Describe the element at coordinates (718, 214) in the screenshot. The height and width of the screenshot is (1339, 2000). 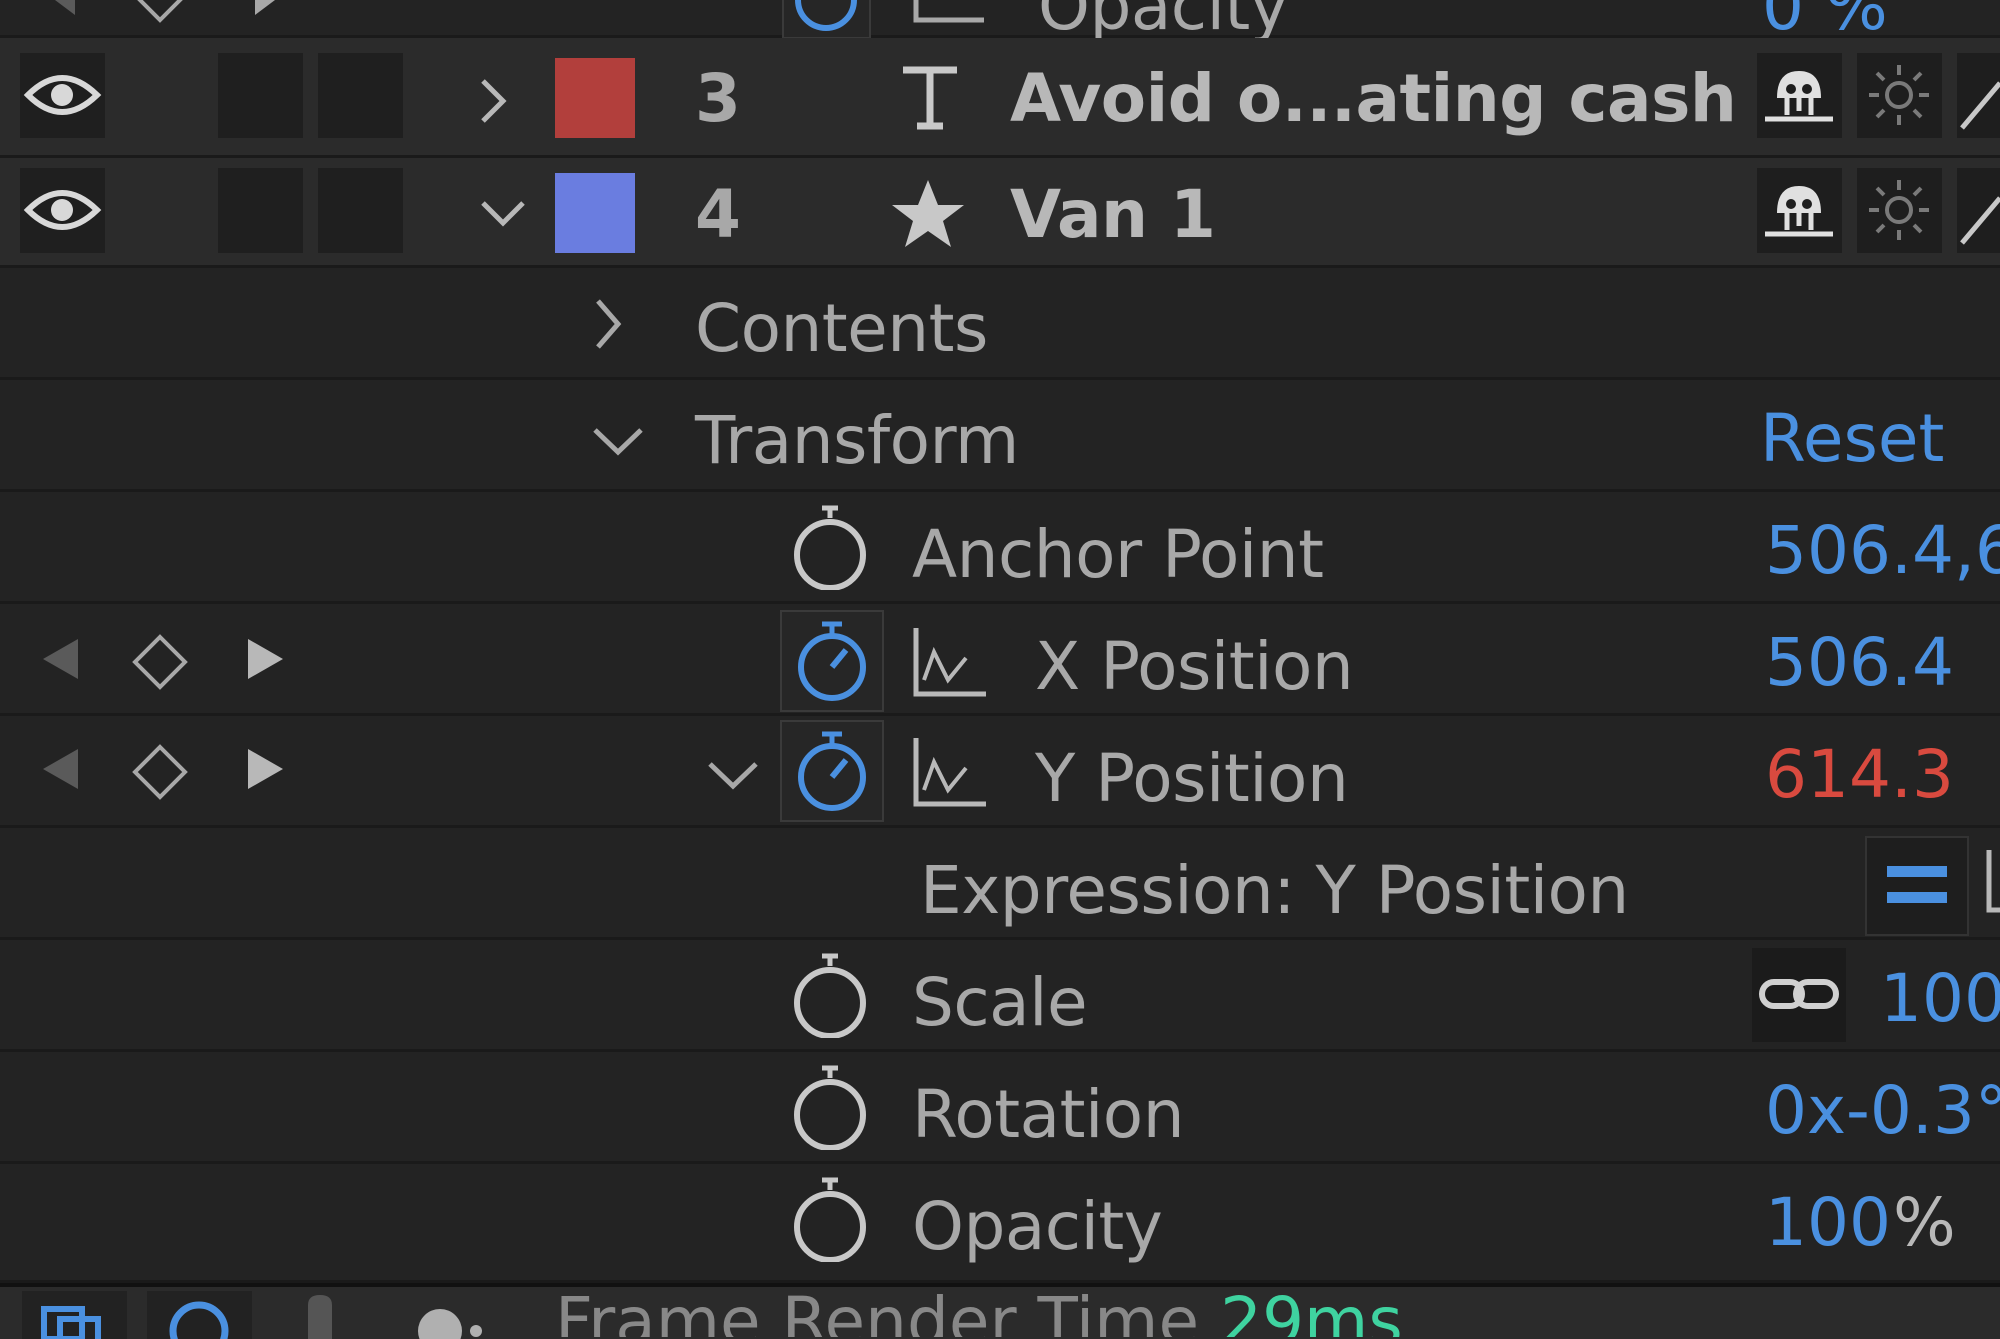
I see `layer-number: 4` at that location.